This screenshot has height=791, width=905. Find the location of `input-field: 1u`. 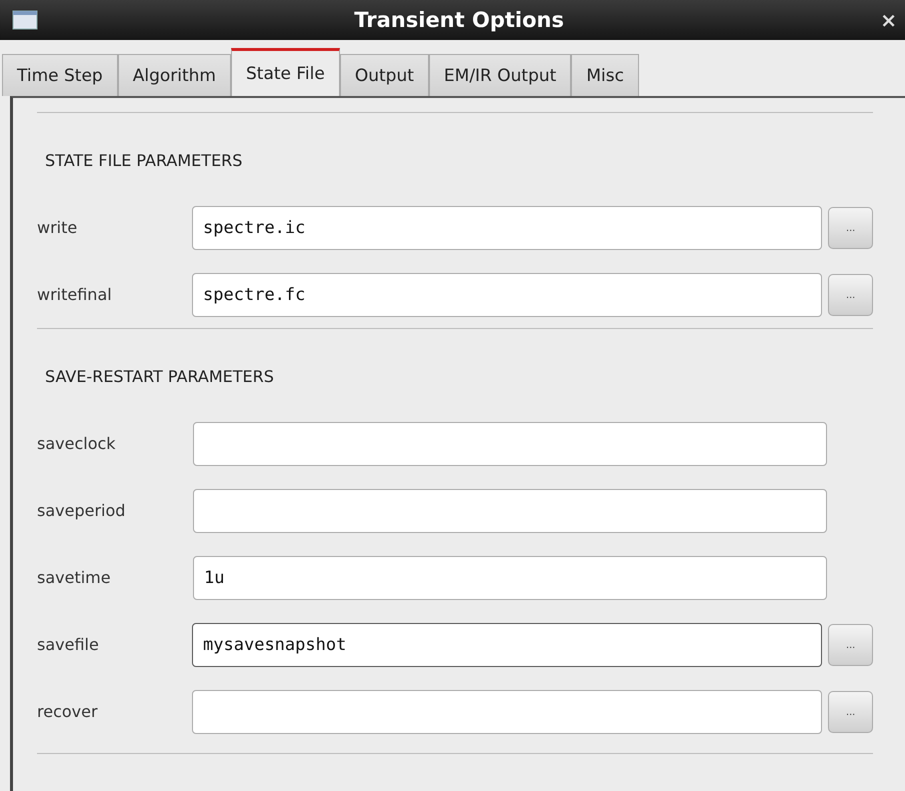

input-field: 1u is located at coordinates (510, 578).